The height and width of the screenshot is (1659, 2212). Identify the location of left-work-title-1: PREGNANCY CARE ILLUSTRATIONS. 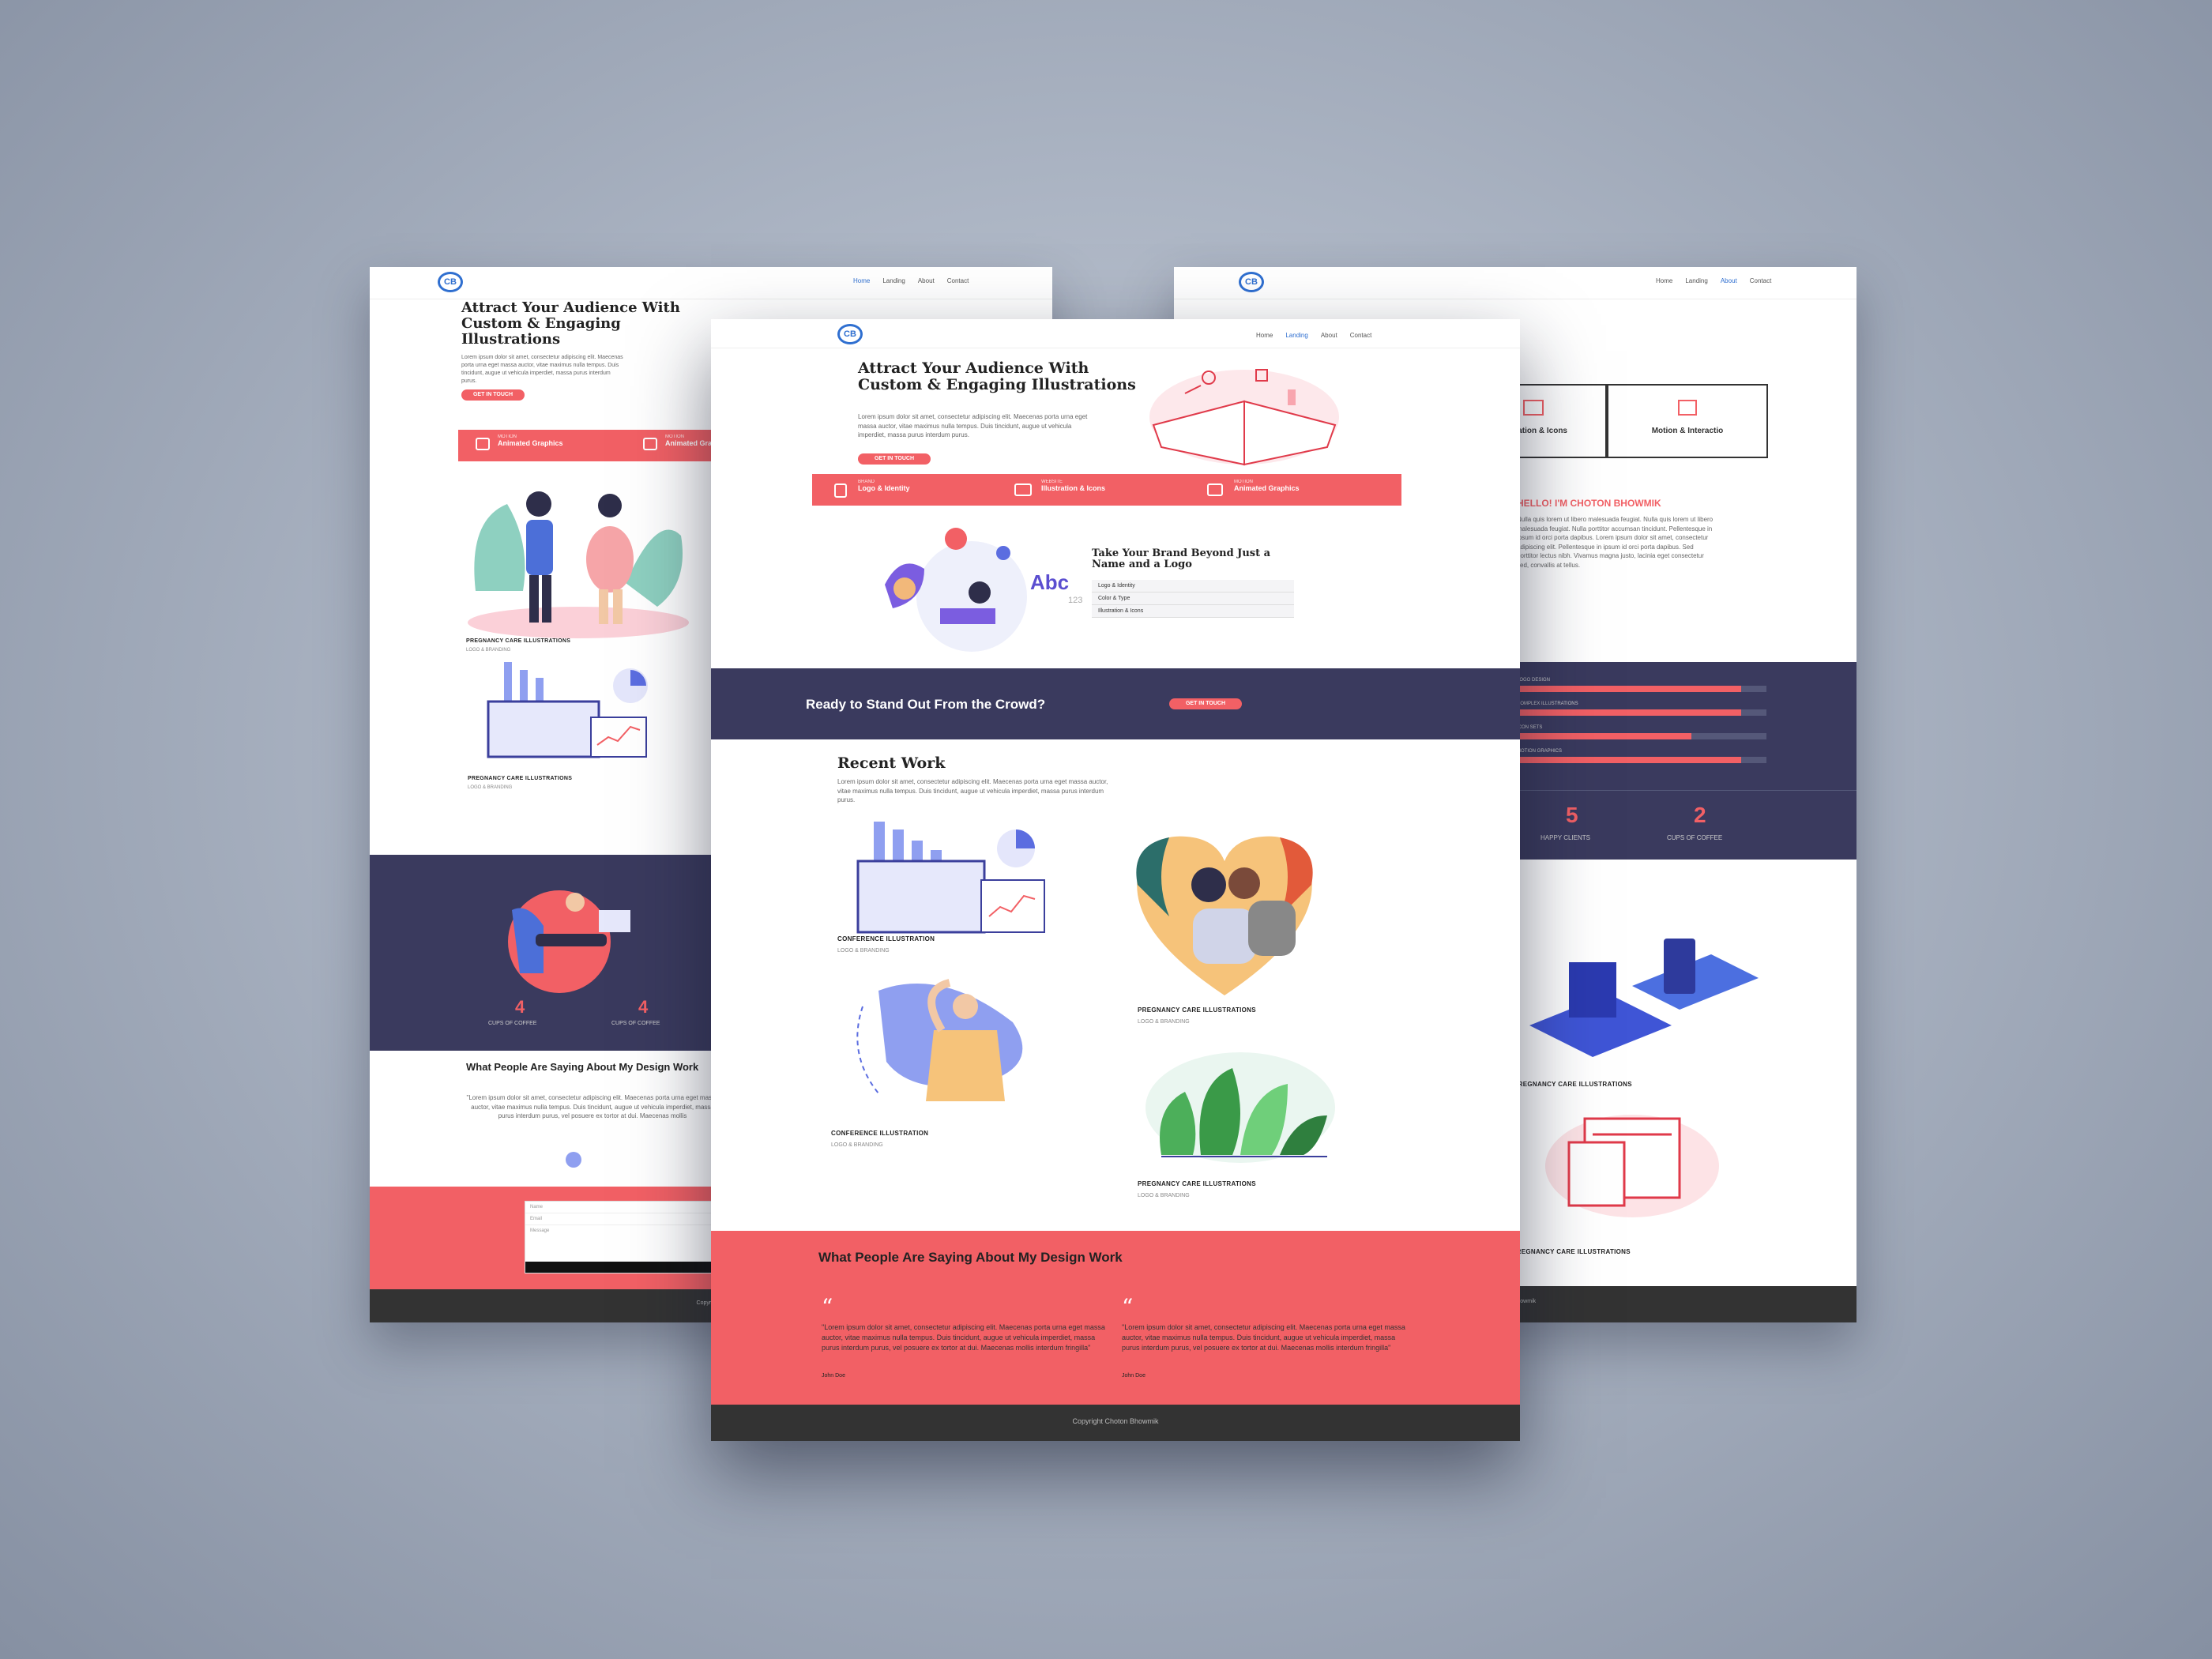
(518, 641).